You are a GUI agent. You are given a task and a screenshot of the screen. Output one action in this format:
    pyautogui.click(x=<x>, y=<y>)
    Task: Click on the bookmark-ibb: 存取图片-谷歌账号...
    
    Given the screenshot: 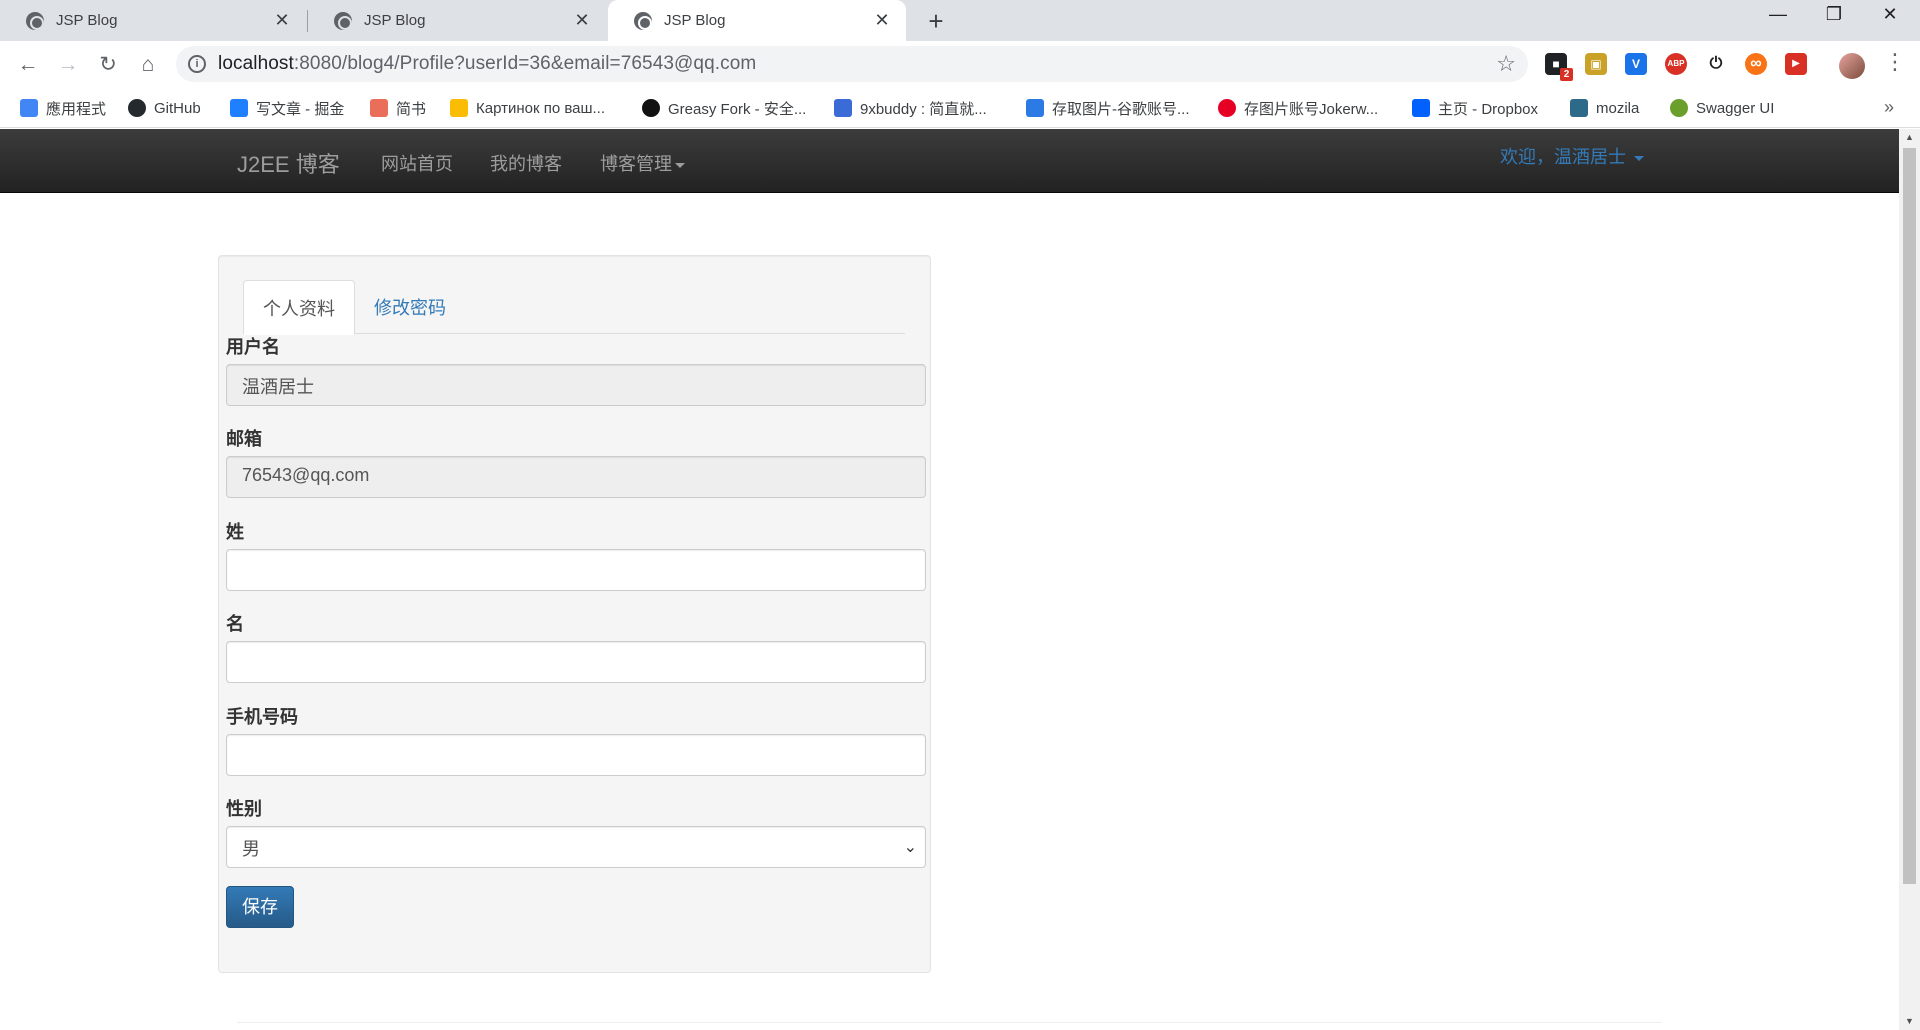 What is the action you would take?
    pyautogui.click(x=1108, y=108)
    